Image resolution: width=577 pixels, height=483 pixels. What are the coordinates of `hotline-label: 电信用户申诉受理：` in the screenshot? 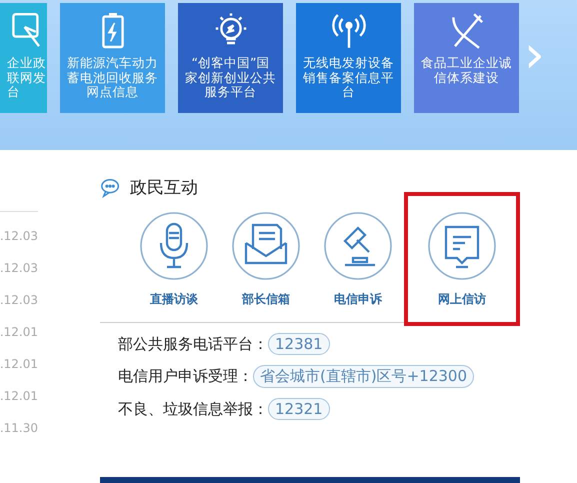 It's located at (185, 376).